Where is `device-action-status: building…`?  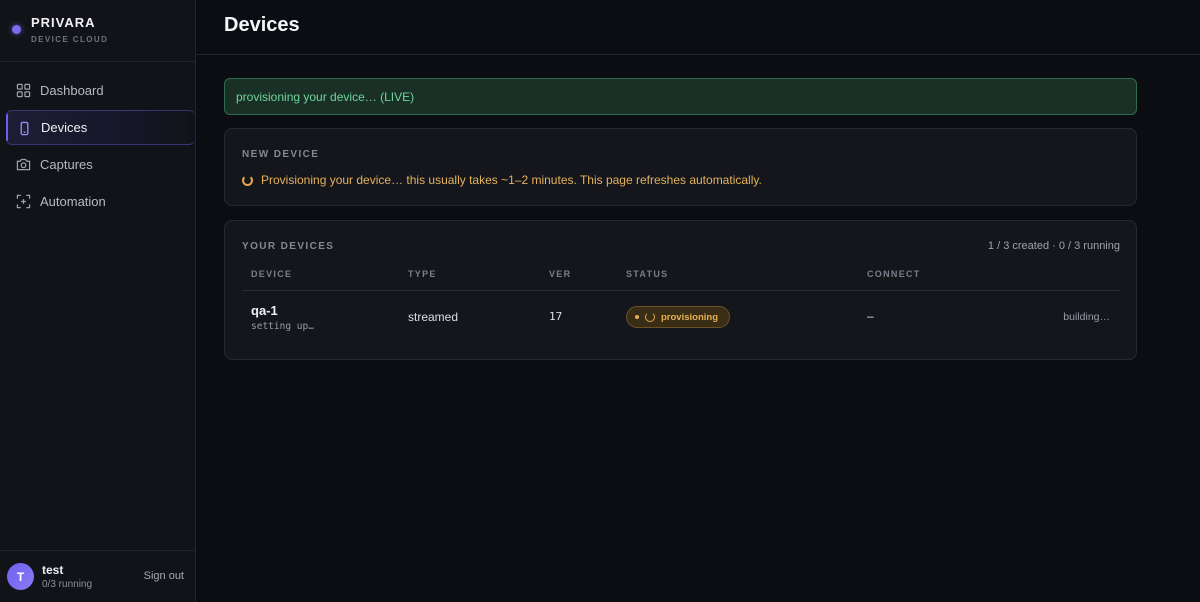 device-action-status: building… is located at coordinates (1086, 317).